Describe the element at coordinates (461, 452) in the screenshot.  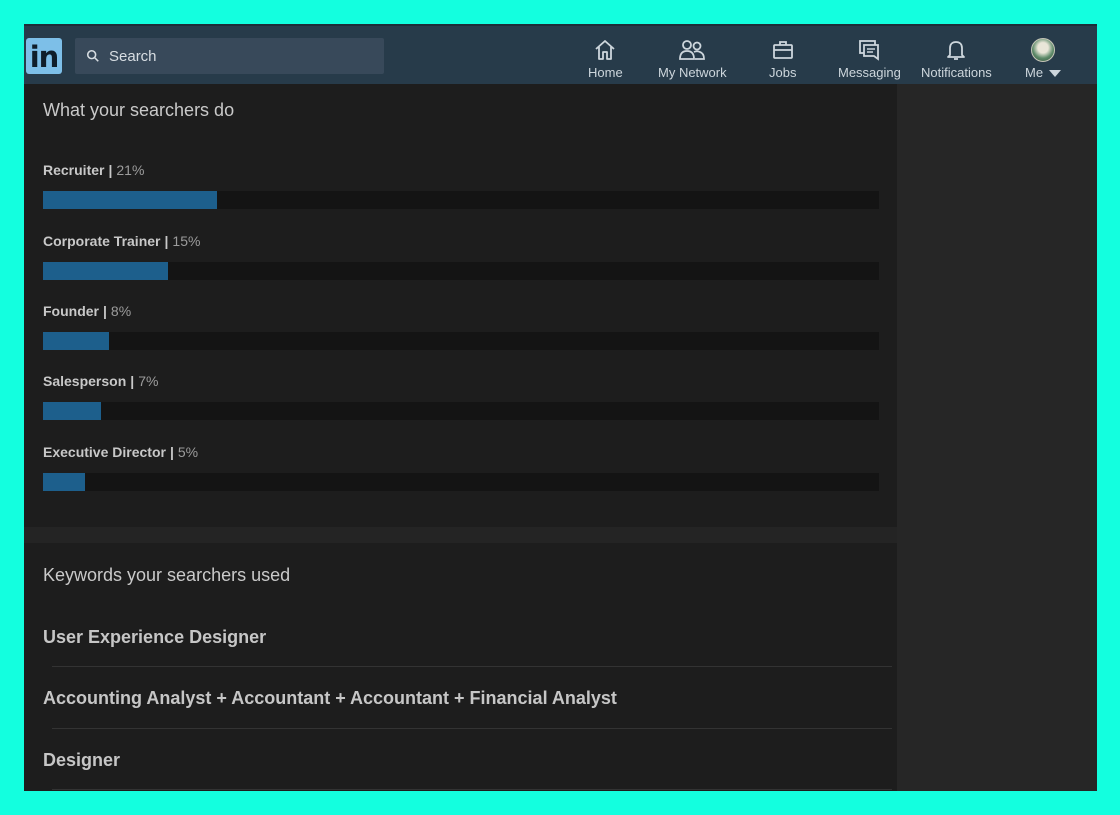
I see `searcher-label: Executive Director | 5%` at that location.